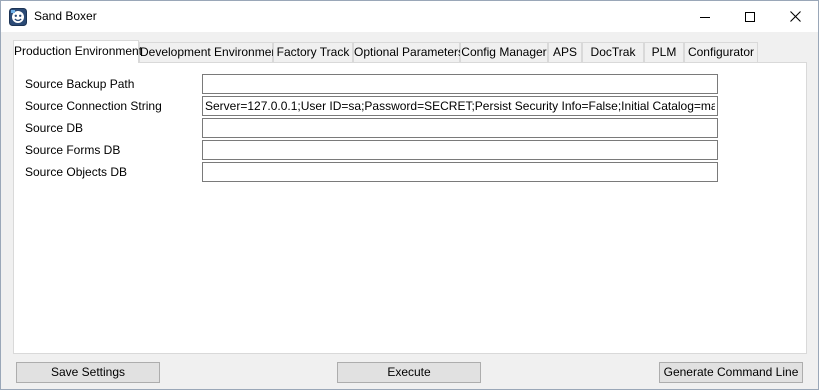 This screenshot has height=390, width=819. I want to click on source-backup-path-input, so click(460, 84).